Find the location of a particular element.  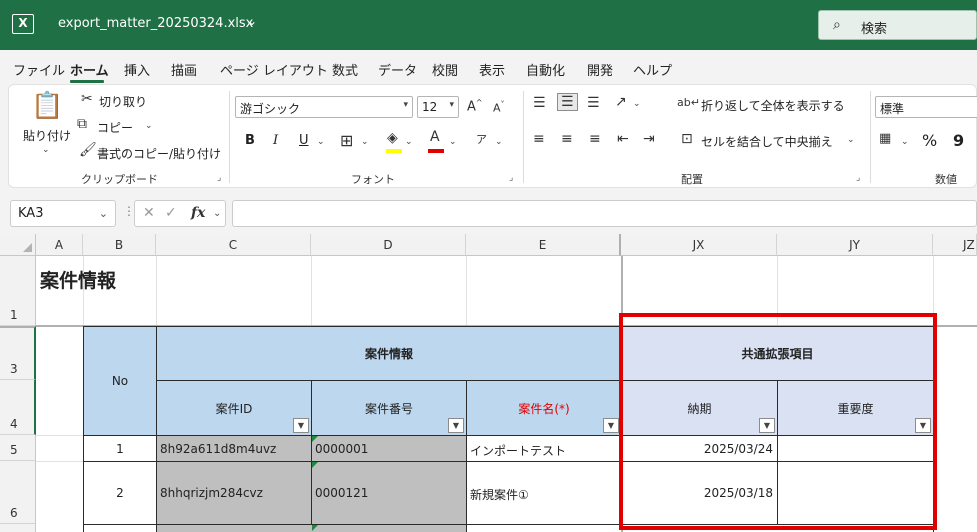

format-painter-button: 書式のコピー/貼り付け is located at coordinates (159, 153).